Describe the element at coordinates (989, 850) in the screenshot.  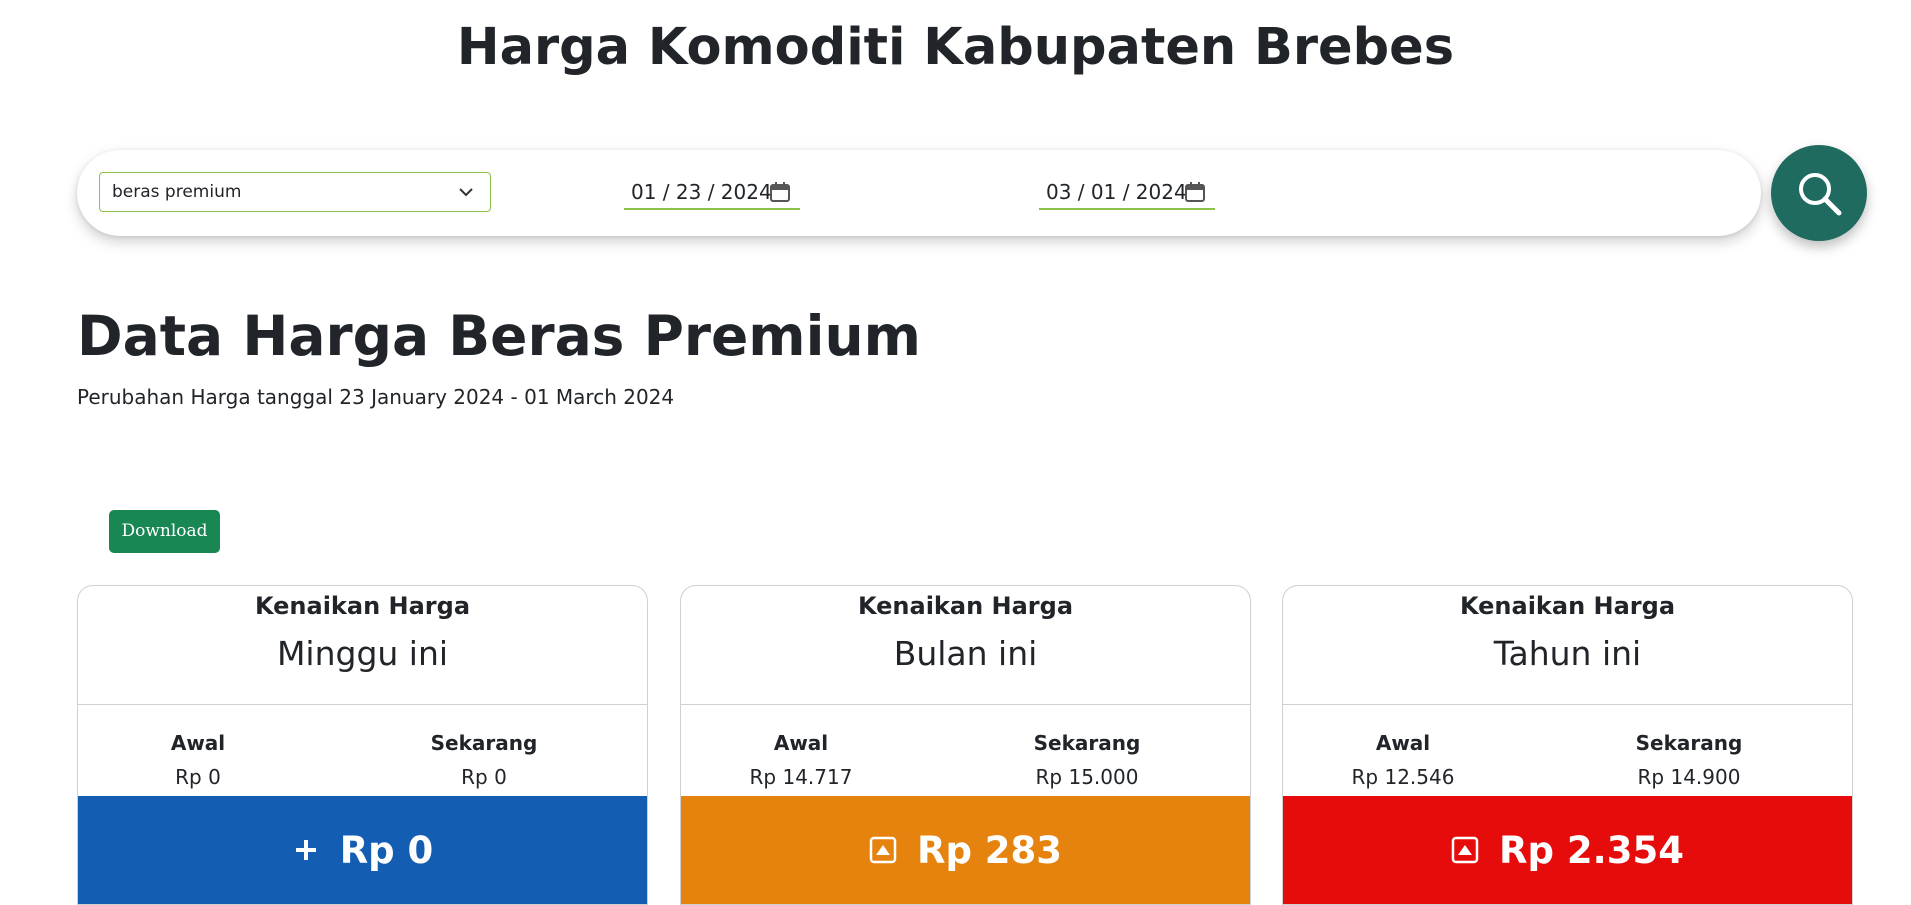
I see `price-change-value: Rp 283` at that location.